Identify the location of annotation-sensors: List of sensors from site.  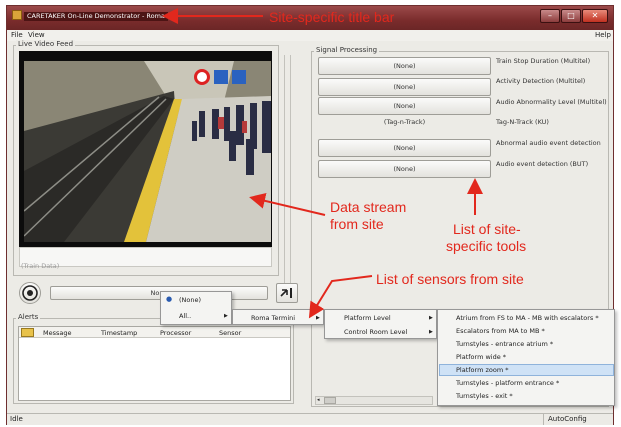
(450, 279).